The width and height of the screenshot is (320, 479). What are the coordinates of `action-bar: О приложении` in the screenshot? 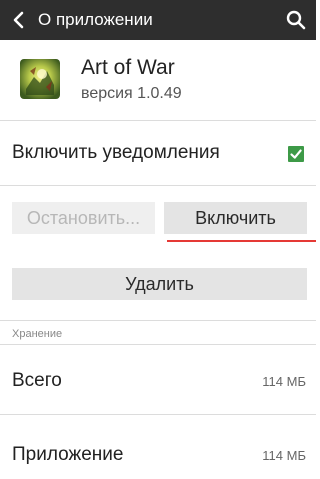 It's located at (158, 20).